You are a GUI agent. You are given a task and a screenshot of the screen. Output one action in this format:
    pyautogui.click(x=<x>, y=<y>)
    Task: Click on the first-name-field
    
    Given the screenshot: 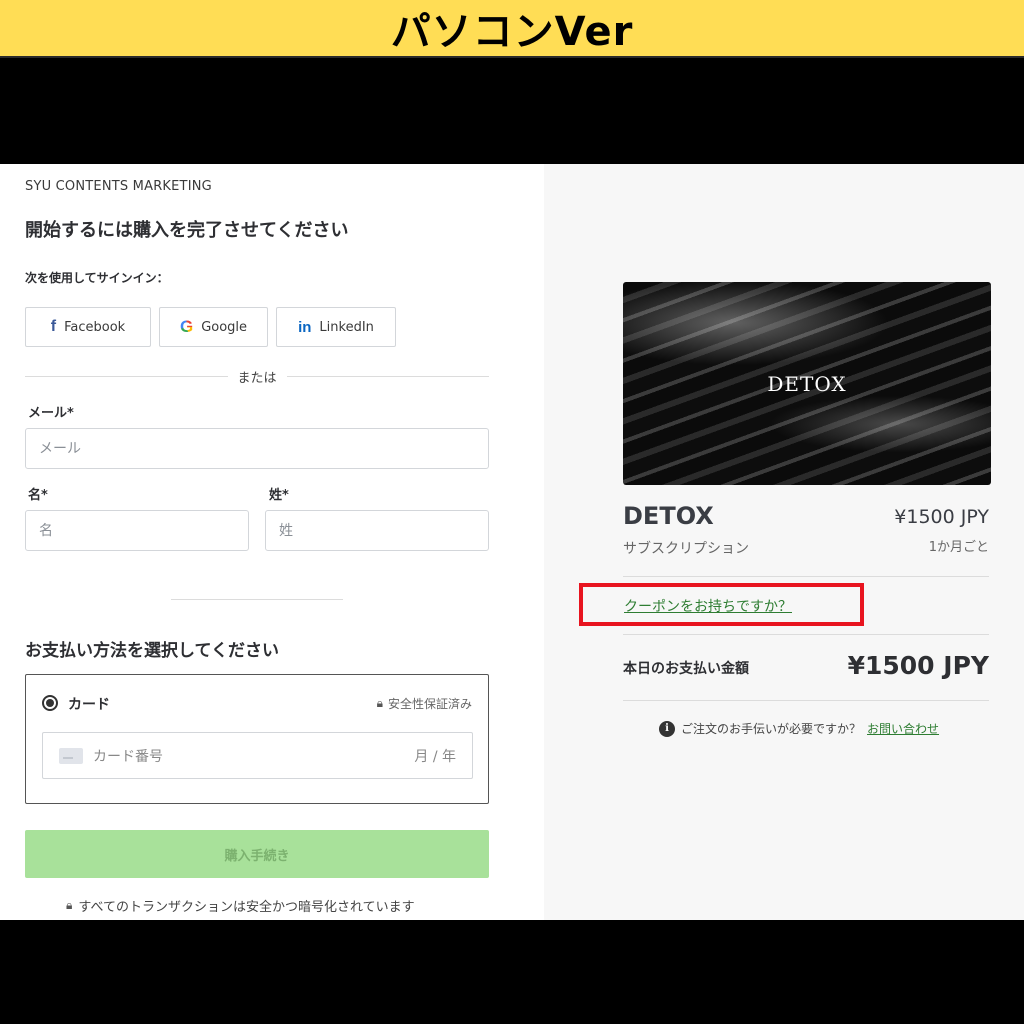 What is the action you would take?
    pyautogui.click(x=137, y=530)
    